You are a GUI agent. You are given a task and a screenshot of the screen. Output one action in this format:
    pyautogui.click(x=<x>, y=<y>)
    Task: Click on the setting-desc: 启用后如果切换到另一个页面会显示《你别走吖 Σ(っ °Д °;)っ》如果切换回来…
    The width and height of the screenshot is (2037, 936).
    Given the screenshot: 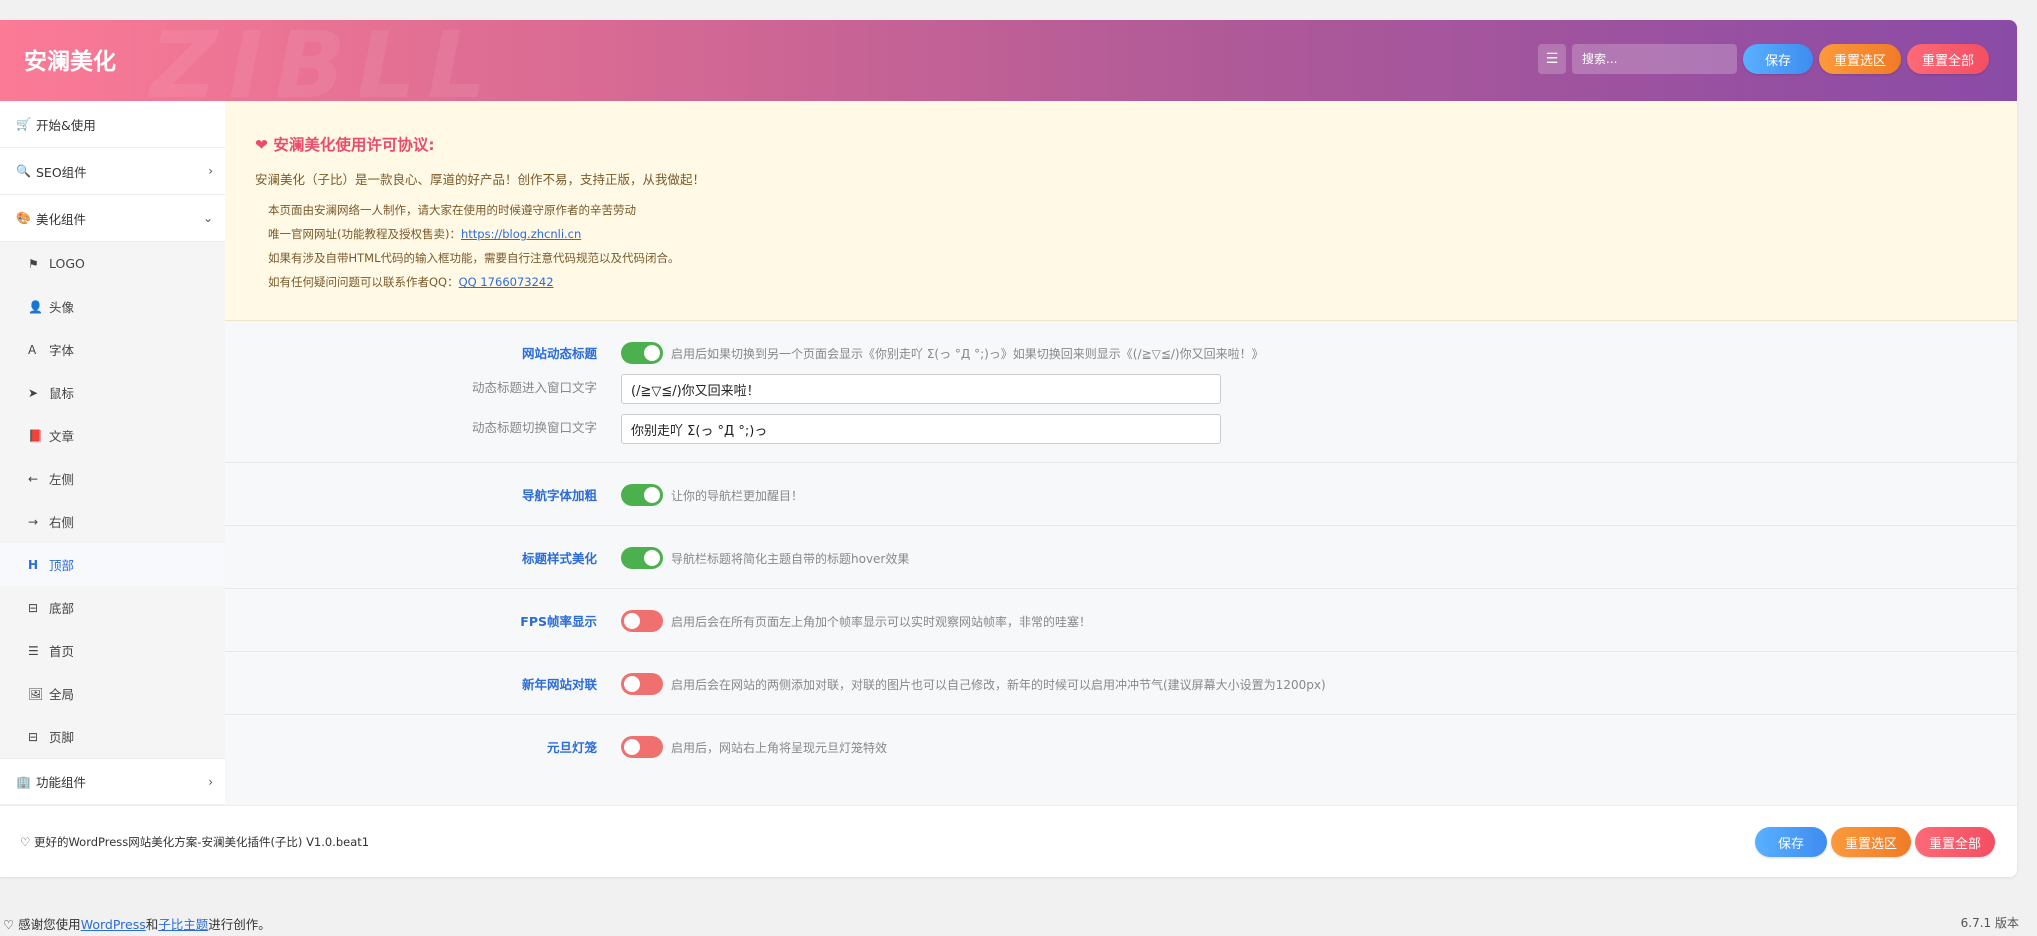 What is the action you would take?
    pyautogui.click(x=967, y=354)
    